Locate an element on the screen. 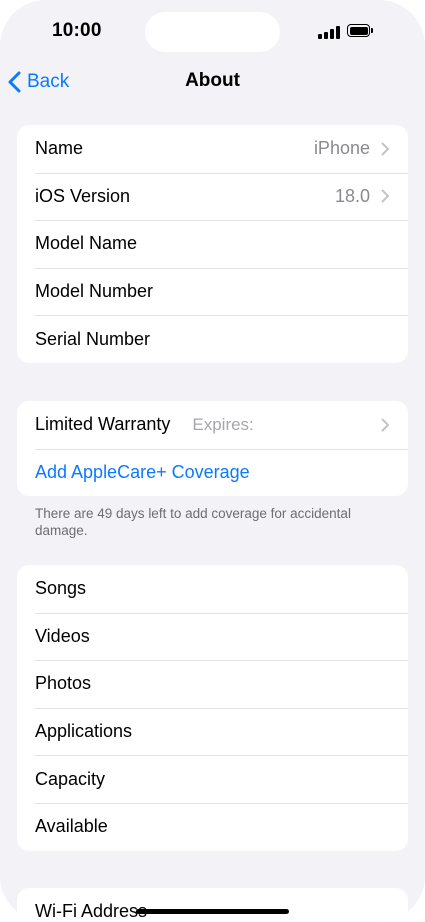 The width and height of the screenshot is (425, 922). row-label: Name is located at coordinates (59, 148).